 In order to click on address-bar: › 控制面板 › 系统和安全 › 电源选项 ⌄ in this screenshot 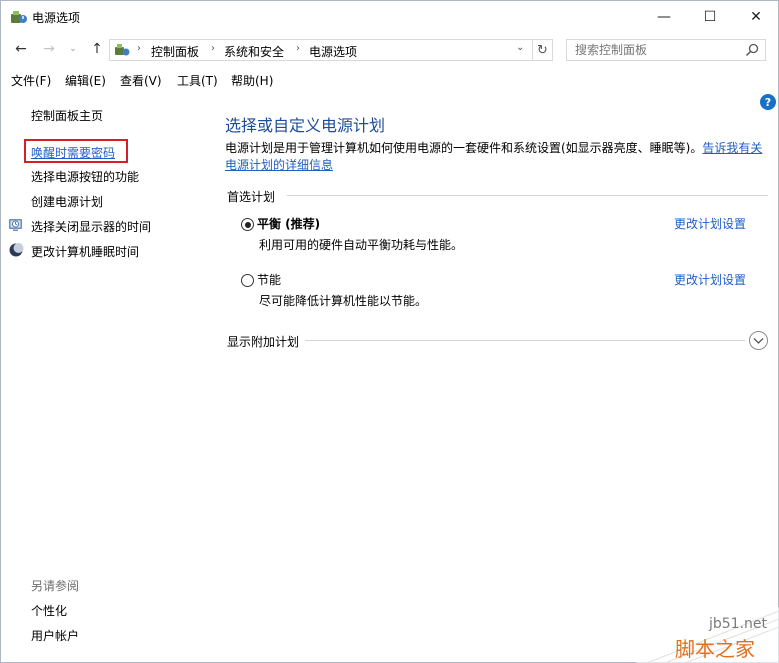, I will do `click(321, 50)`.